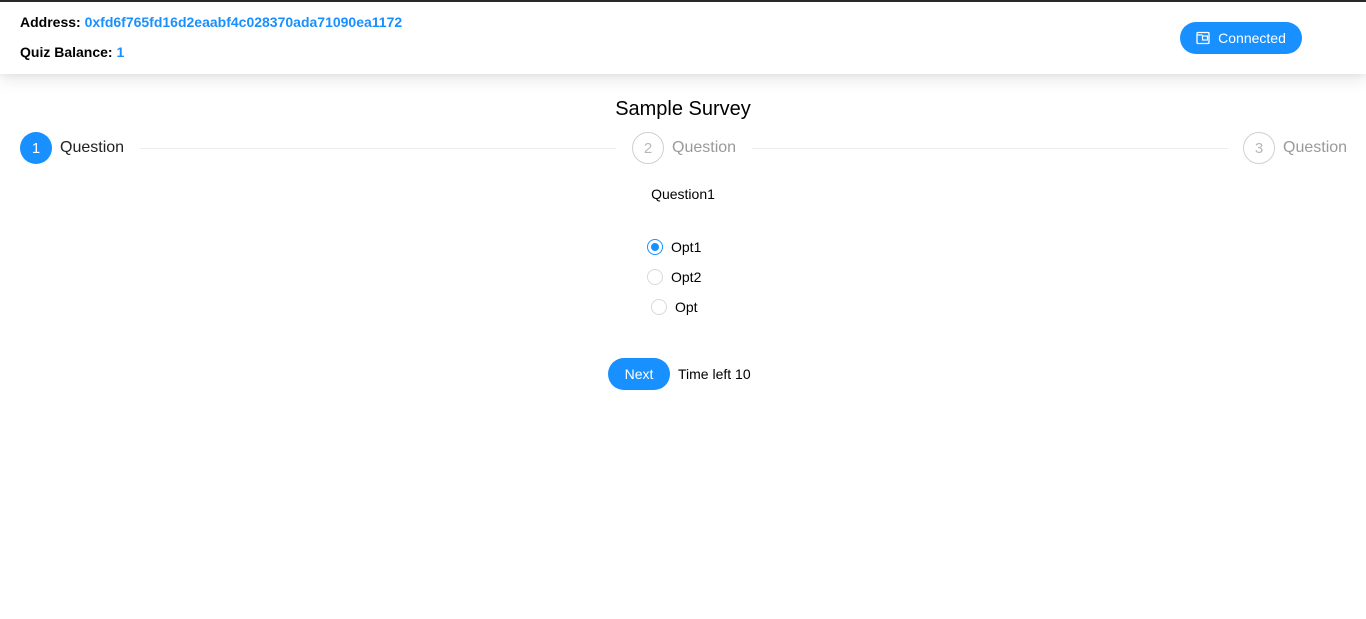 The height and width of the screenshot is (619, 1366). What do you see at coordinates (714, 374) in the screenshot?
I see `time-left: Time left 10` at bounding box center [714, 374].